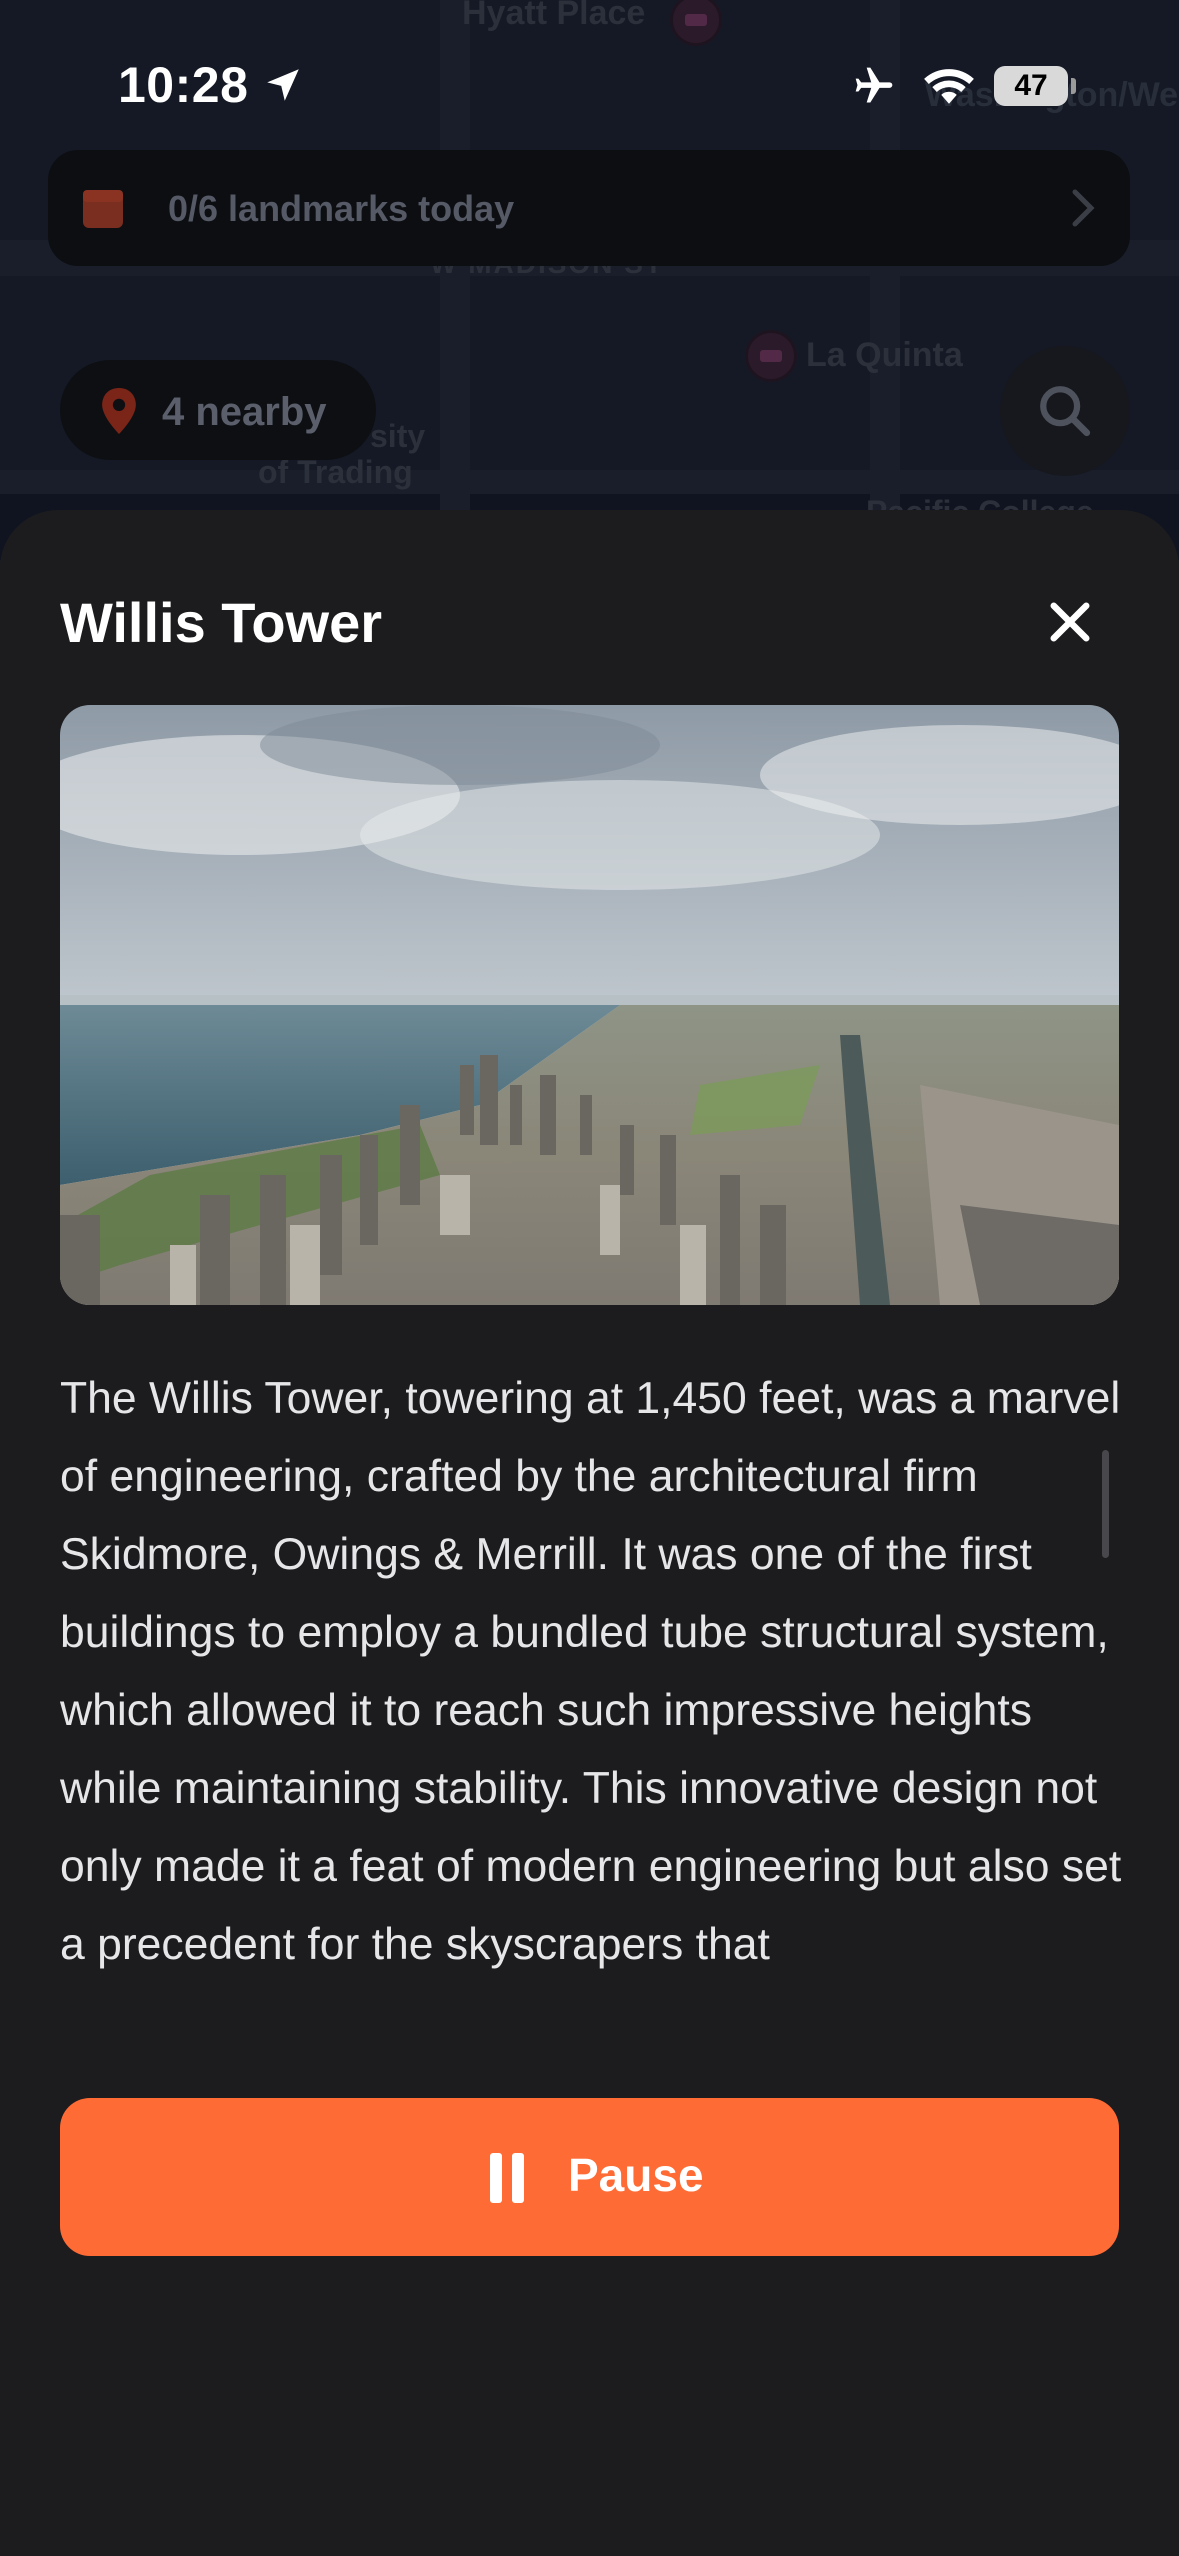 Image resolution: width=1179 pixels, height=2556 pixels. I want to click on pause-label: Pause, so click(636, 2175).